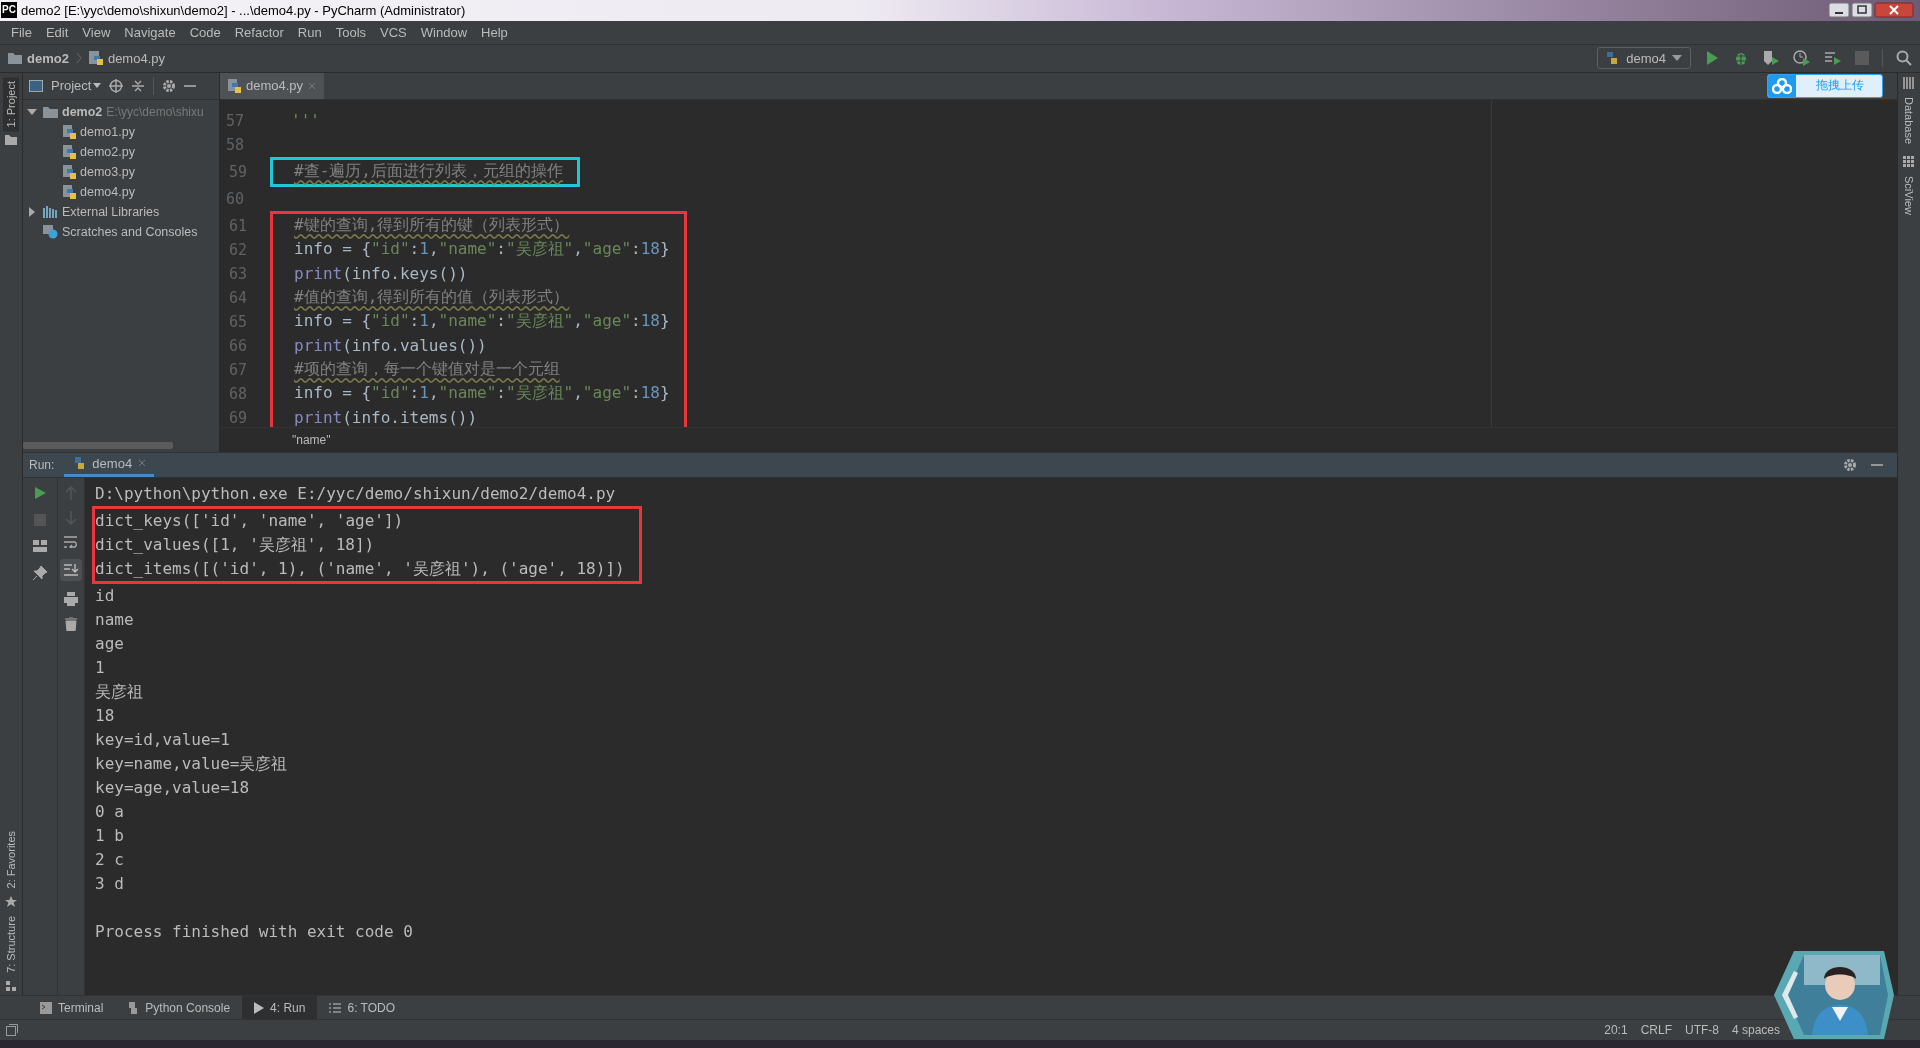 The image size is (1920, 1048). Describe the element at coordinates (1909, 195) in the screenshot. I see `tool-window-tab: SciView` at that location.